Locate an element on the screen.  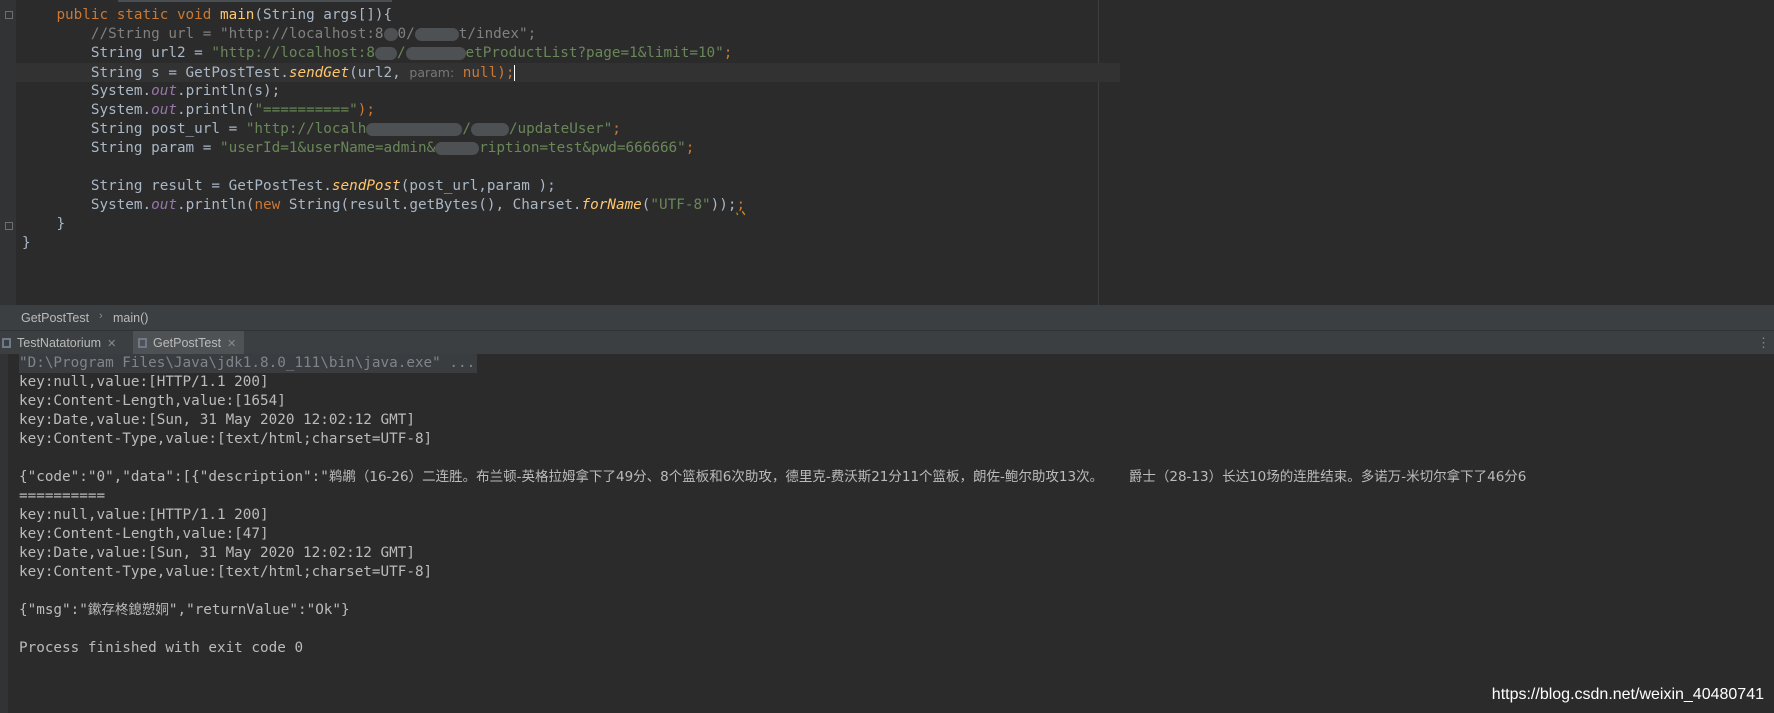
run-tab-bar: TestNatatorium ✕ GetPostTest ✕ ⋮ is located at coordinates (887, 342).